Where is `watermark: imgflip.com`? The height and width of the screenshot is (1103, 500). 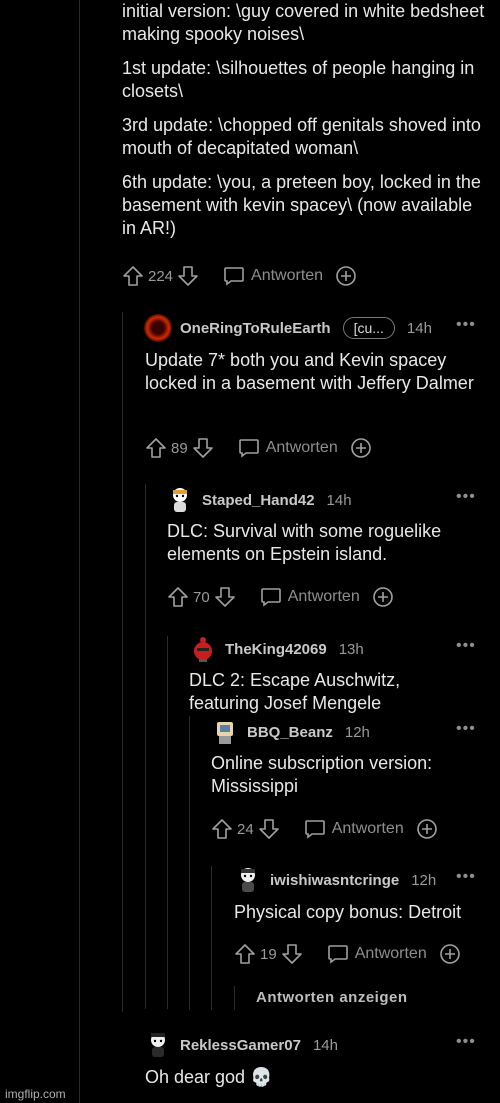 watermark: imgflip.com is located at coordinates (35, 1094).